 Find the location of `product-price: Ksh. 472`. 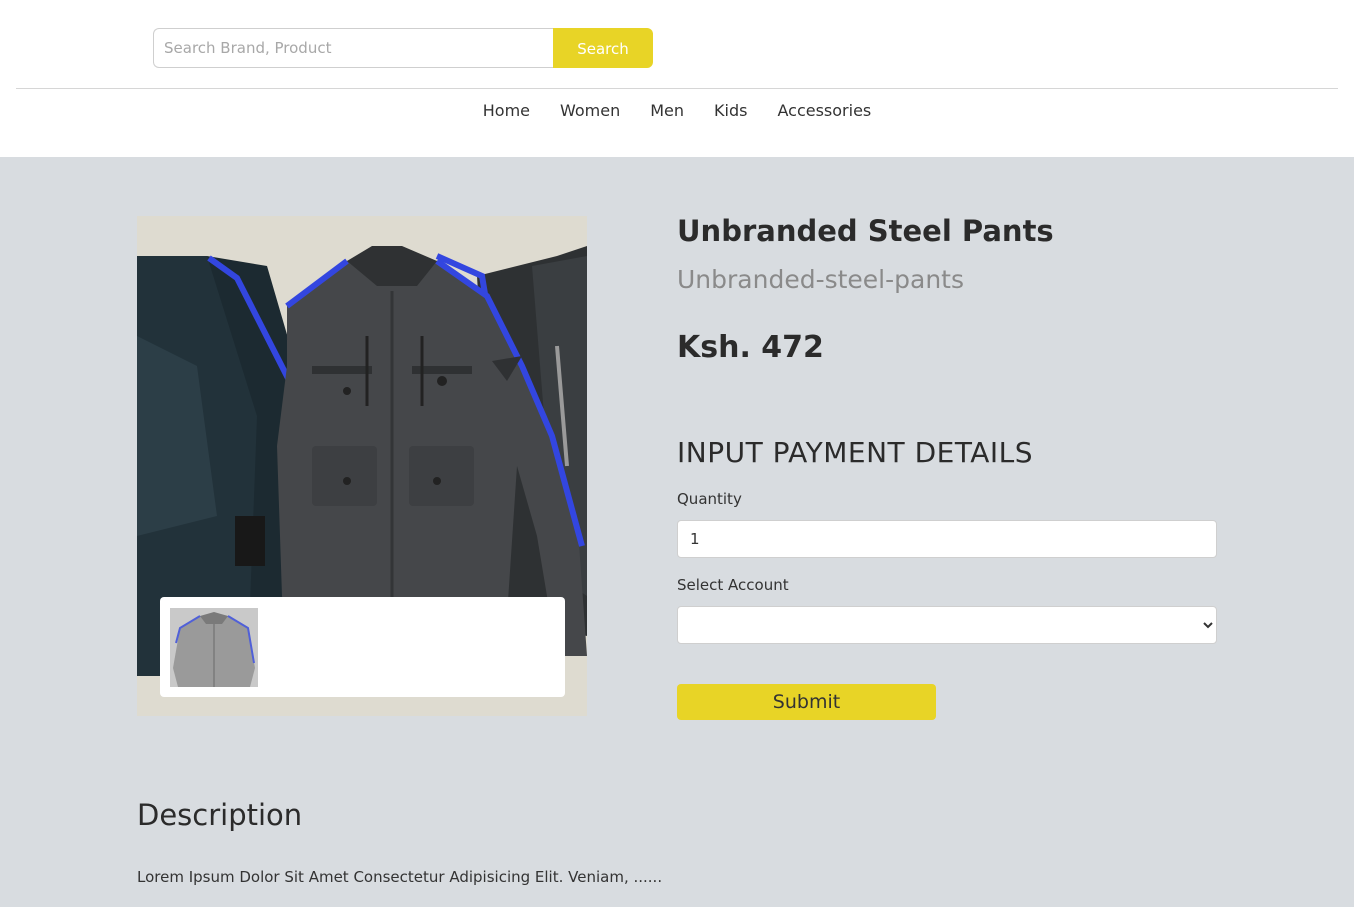

product-price: Ksh. 472 is located at coordinates (750, 347).